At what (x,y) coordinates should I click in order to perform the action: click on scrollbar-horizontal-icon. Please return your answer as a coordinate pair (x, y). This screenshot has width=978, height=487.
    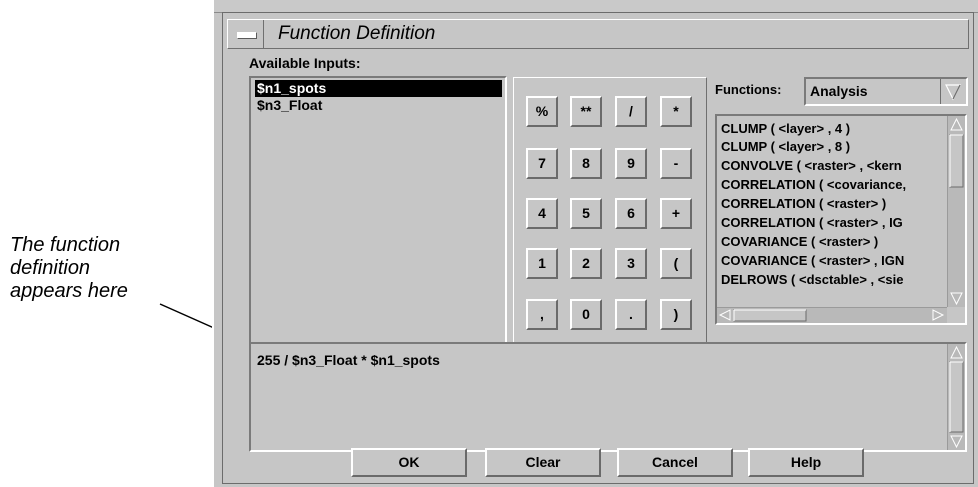
    Looking at the image, I should click on (831, 315).